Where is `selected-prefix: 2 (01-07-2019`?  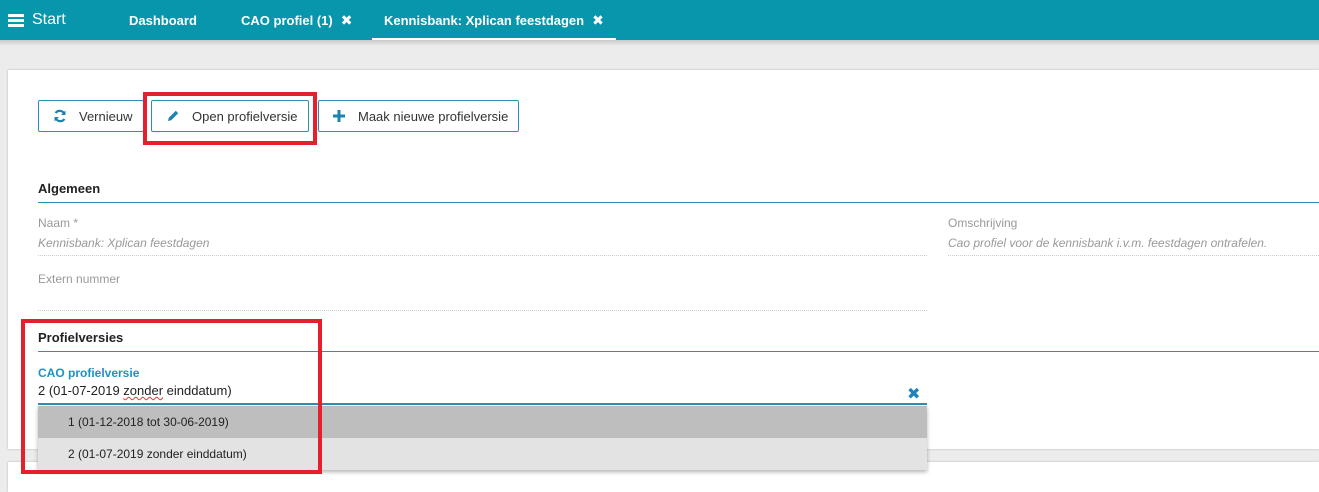
selected-prefix: 2 (01-07-2019 is located at coordinates (81, 390).